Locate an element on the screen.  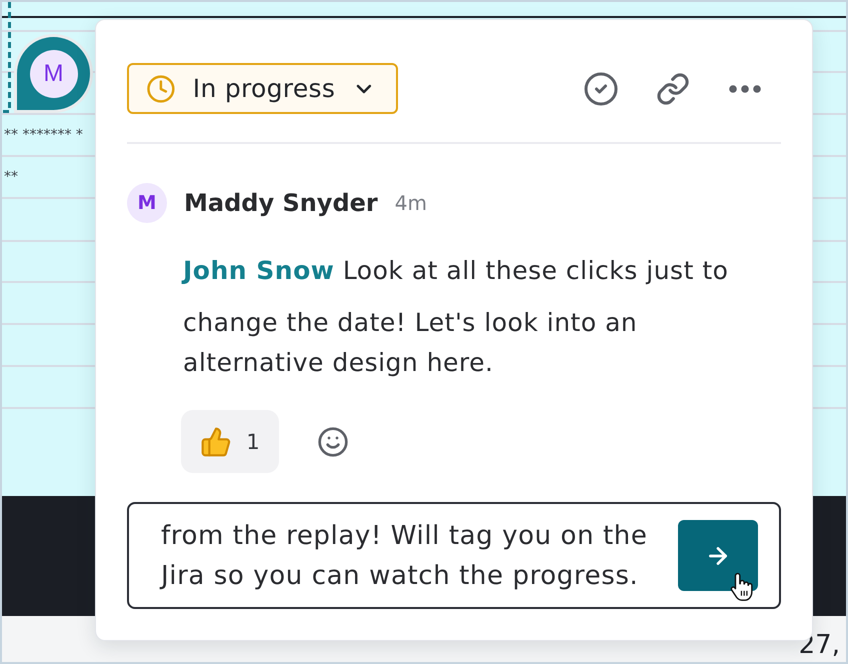
hand-cursor-icon is located at coordinates (742, 587).